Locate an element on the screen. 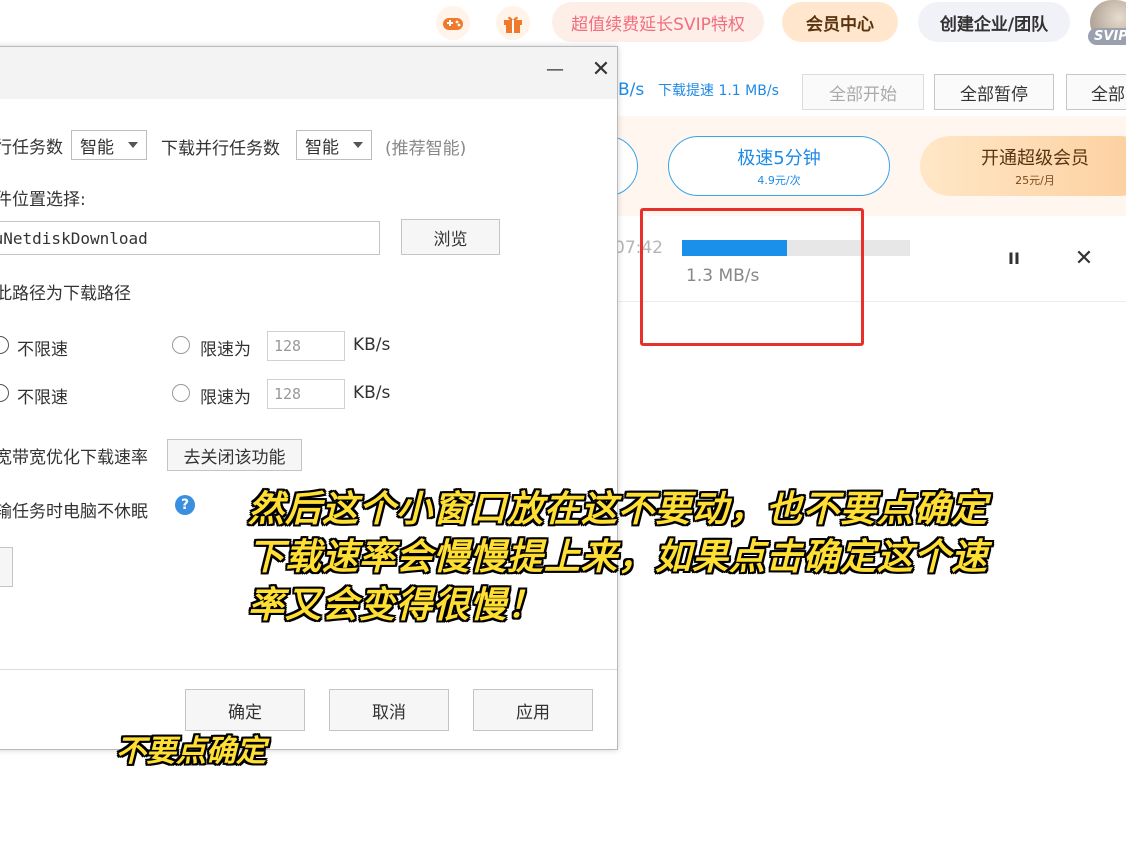  dialog-close-icon: ✕ is located at coordinates (601, 69).